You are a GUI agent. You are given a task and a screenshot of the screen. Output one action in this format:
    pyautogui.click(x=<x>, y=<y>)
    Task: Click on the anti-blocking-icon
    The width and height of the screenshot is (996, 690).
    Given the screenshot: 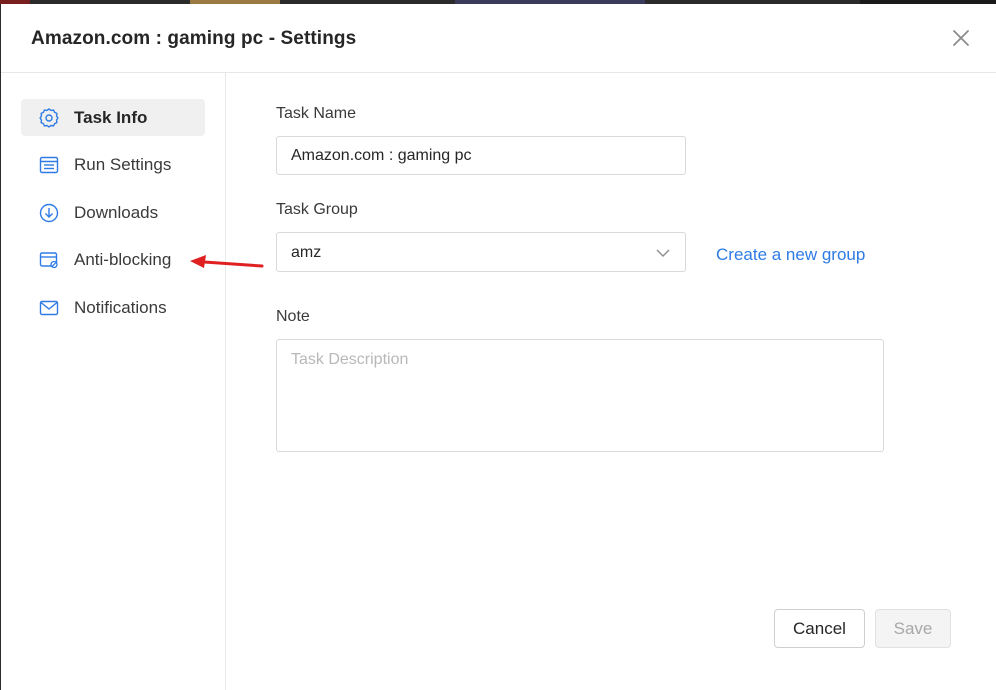 What is the action you would take?
    pyautogui.click(x=49, y=260)
    